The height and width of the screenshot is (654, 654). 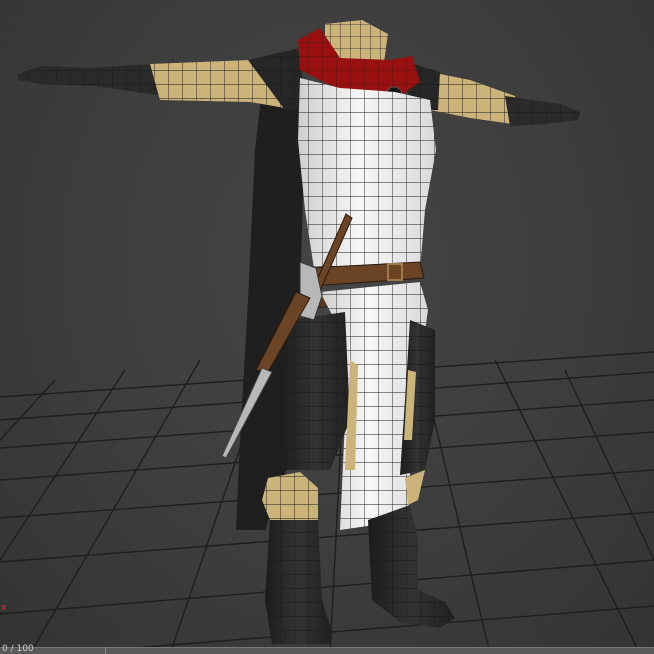 I want to click on timeline-slider-handle, so click(x=105, y=650).